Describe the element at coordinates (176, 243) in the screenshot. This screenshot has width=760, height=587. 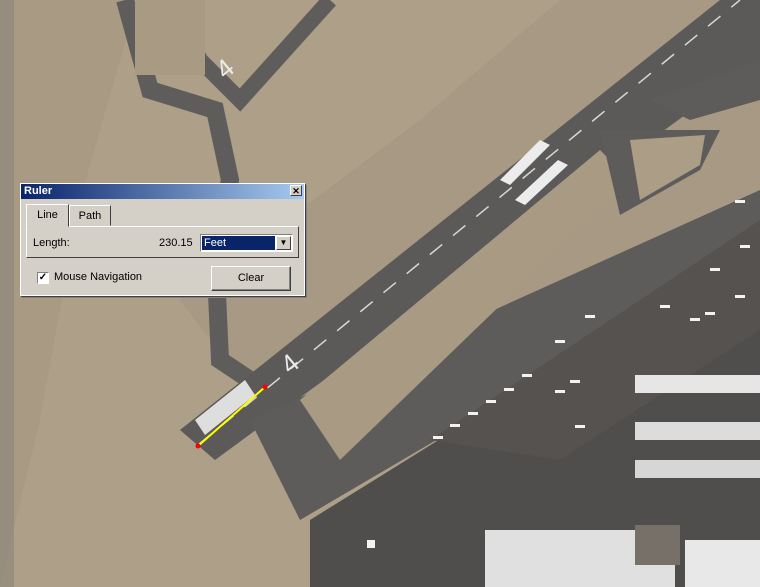
I see `length-value: 230.15` at that location.